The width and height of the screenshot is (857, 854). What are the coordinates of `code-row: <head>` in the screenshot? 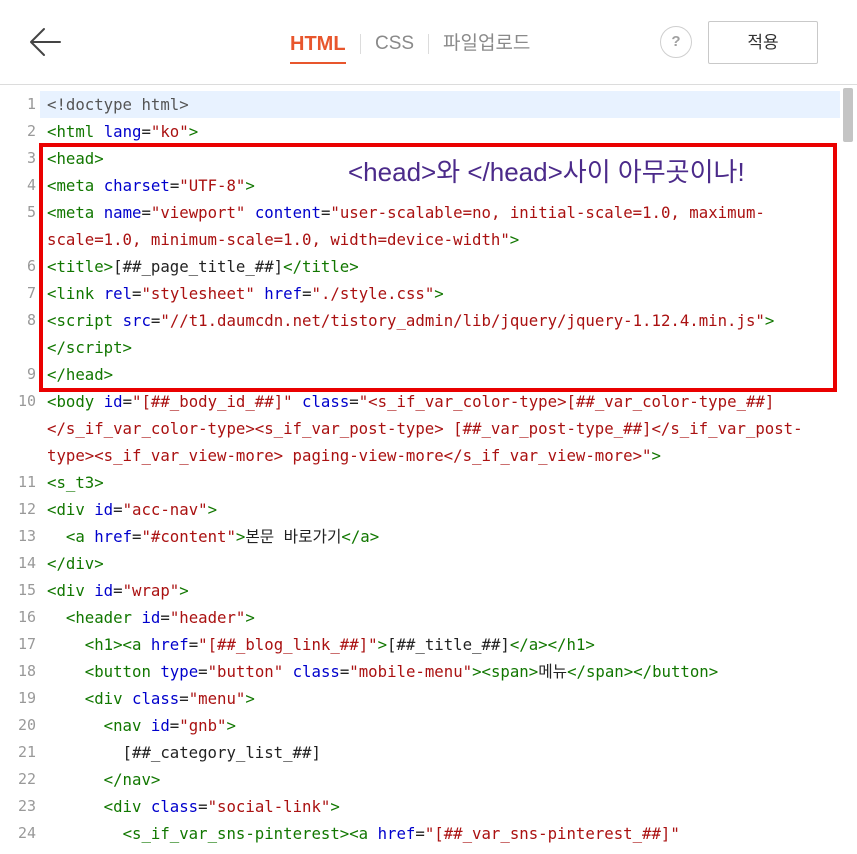 It's located at (440, 158).